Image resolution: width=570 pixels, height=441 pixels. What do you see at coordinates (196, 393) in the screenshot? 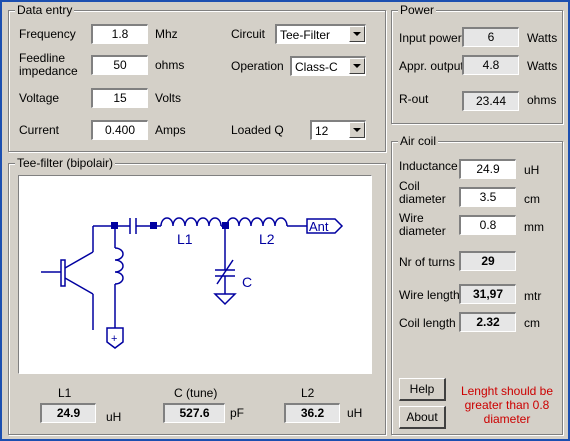
I see `c-tune-label: C (tune)` at bounding box center [196, 393].